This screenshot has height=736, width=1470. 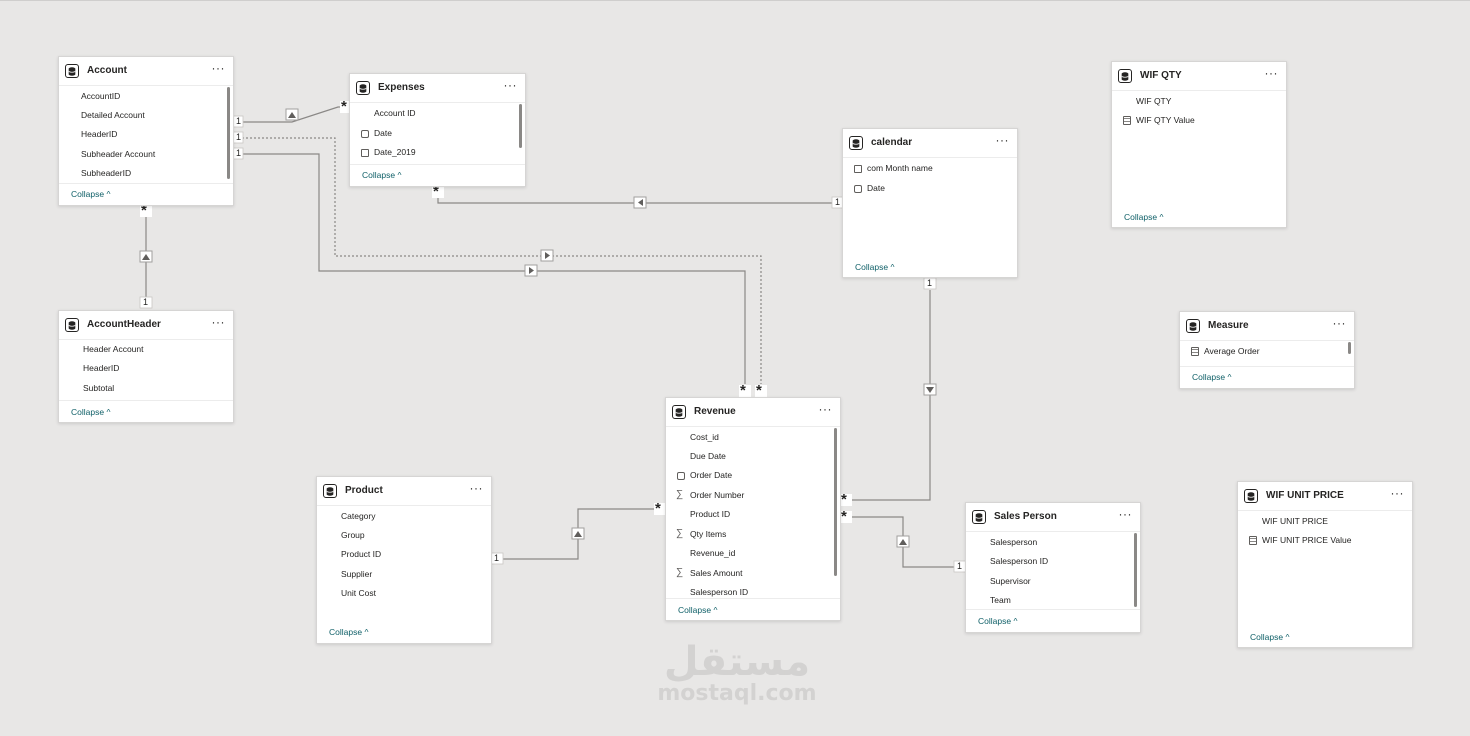 I want to click on field-row: WIF UNIT PRICE, so click(x=1320, y=521).